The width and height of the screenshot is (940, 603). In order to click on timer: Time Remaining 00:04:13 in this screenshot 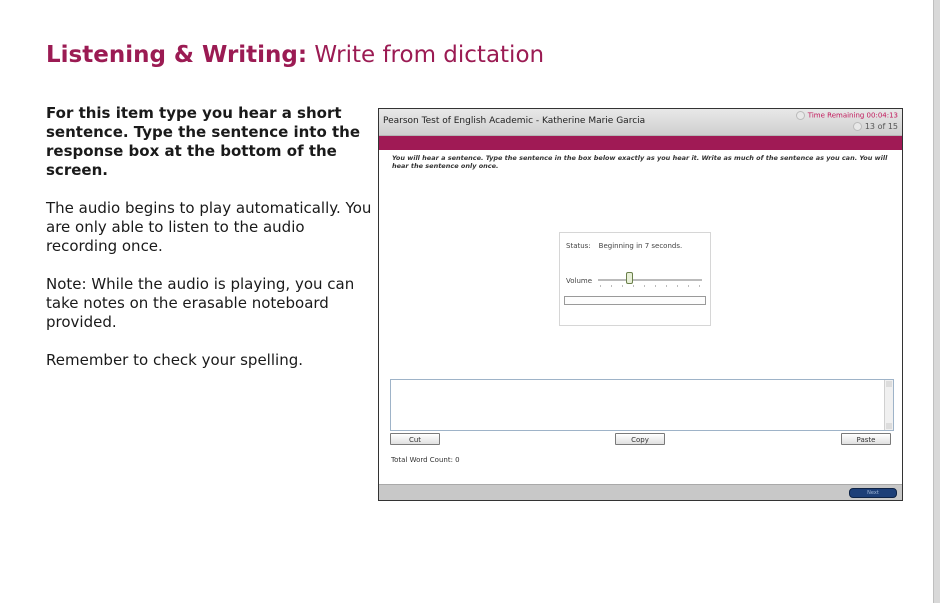, I will do `click(846, 115)`.